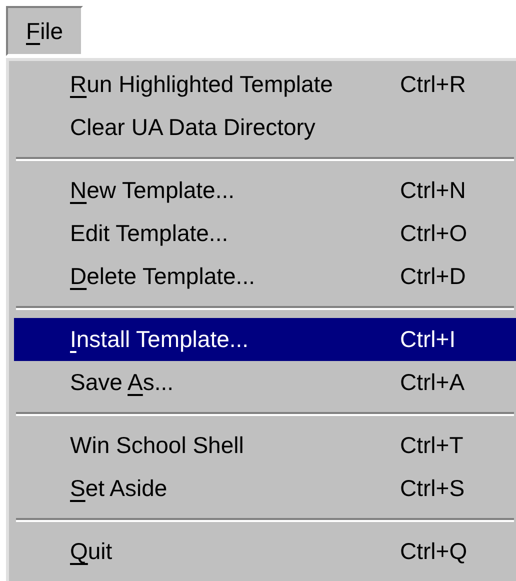 This screenshot has height=581, width=516. I want to click on menu-item: Run Highlighted Template Ctrl+R, so click(265, 84).